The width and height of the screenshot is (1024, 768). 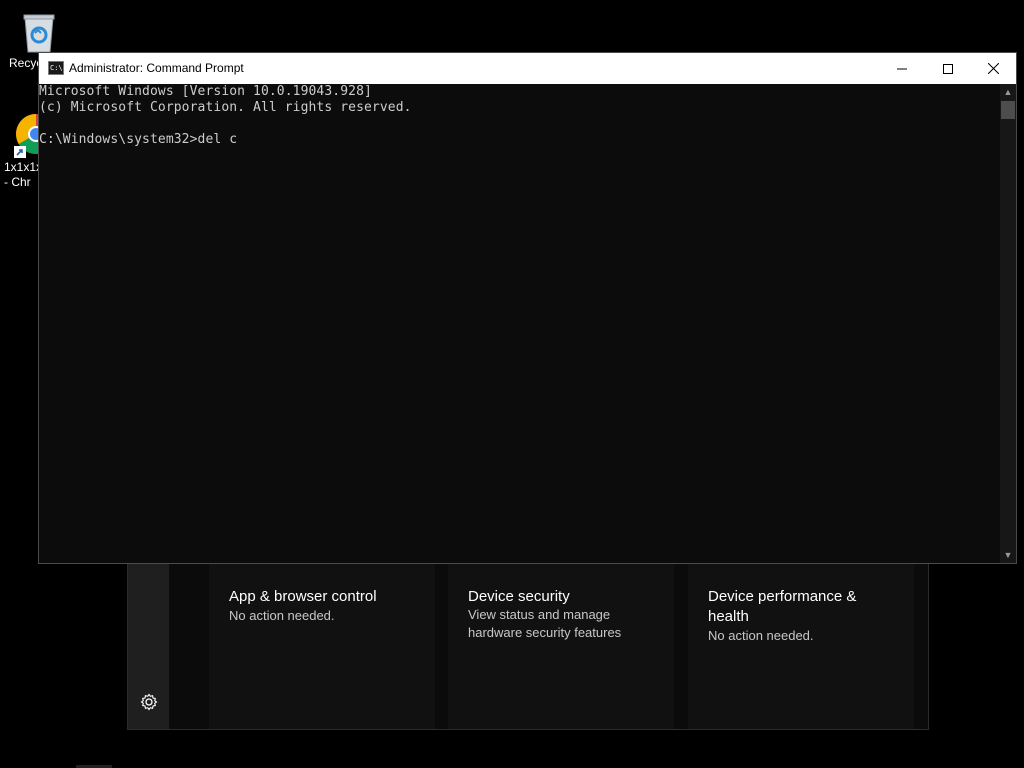 I want to click on gear-icon, so click(x=149, y=702).